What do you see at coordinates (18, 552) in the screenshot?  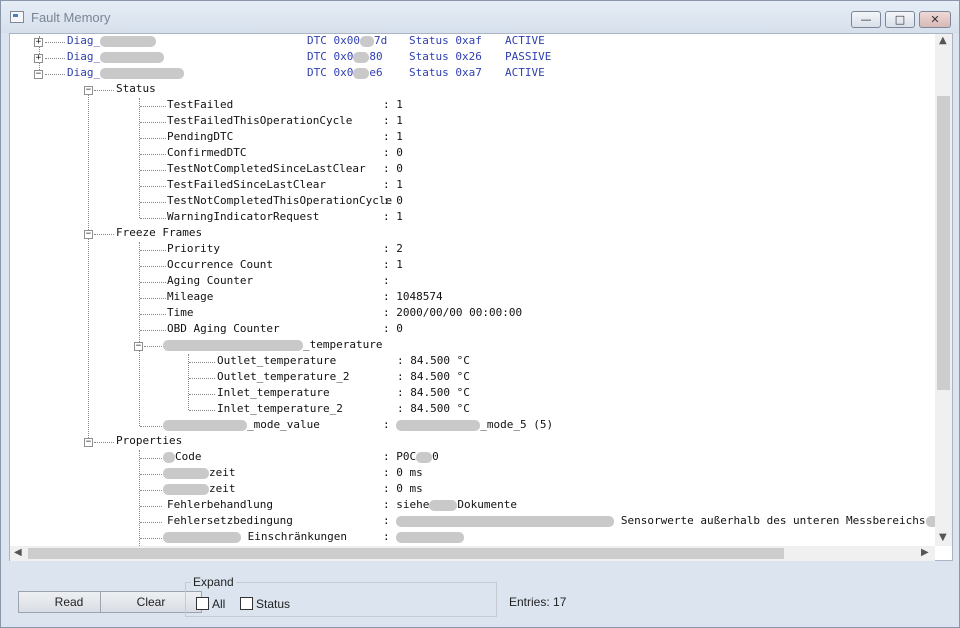 I see `scroll-left-icon: ◀` at bounding box center [18, 552].